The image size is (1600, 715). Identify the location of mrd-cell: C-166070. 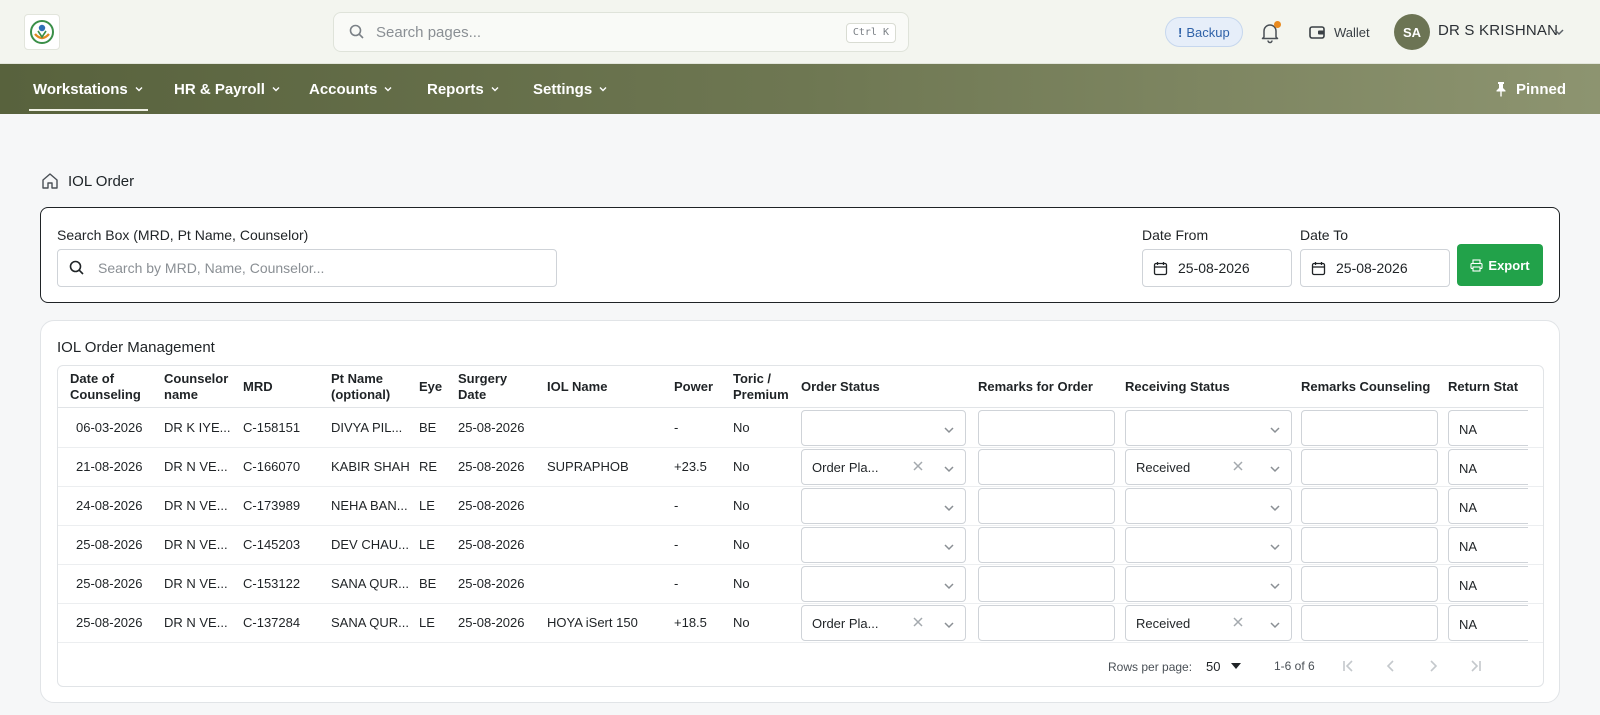
(272, 466).